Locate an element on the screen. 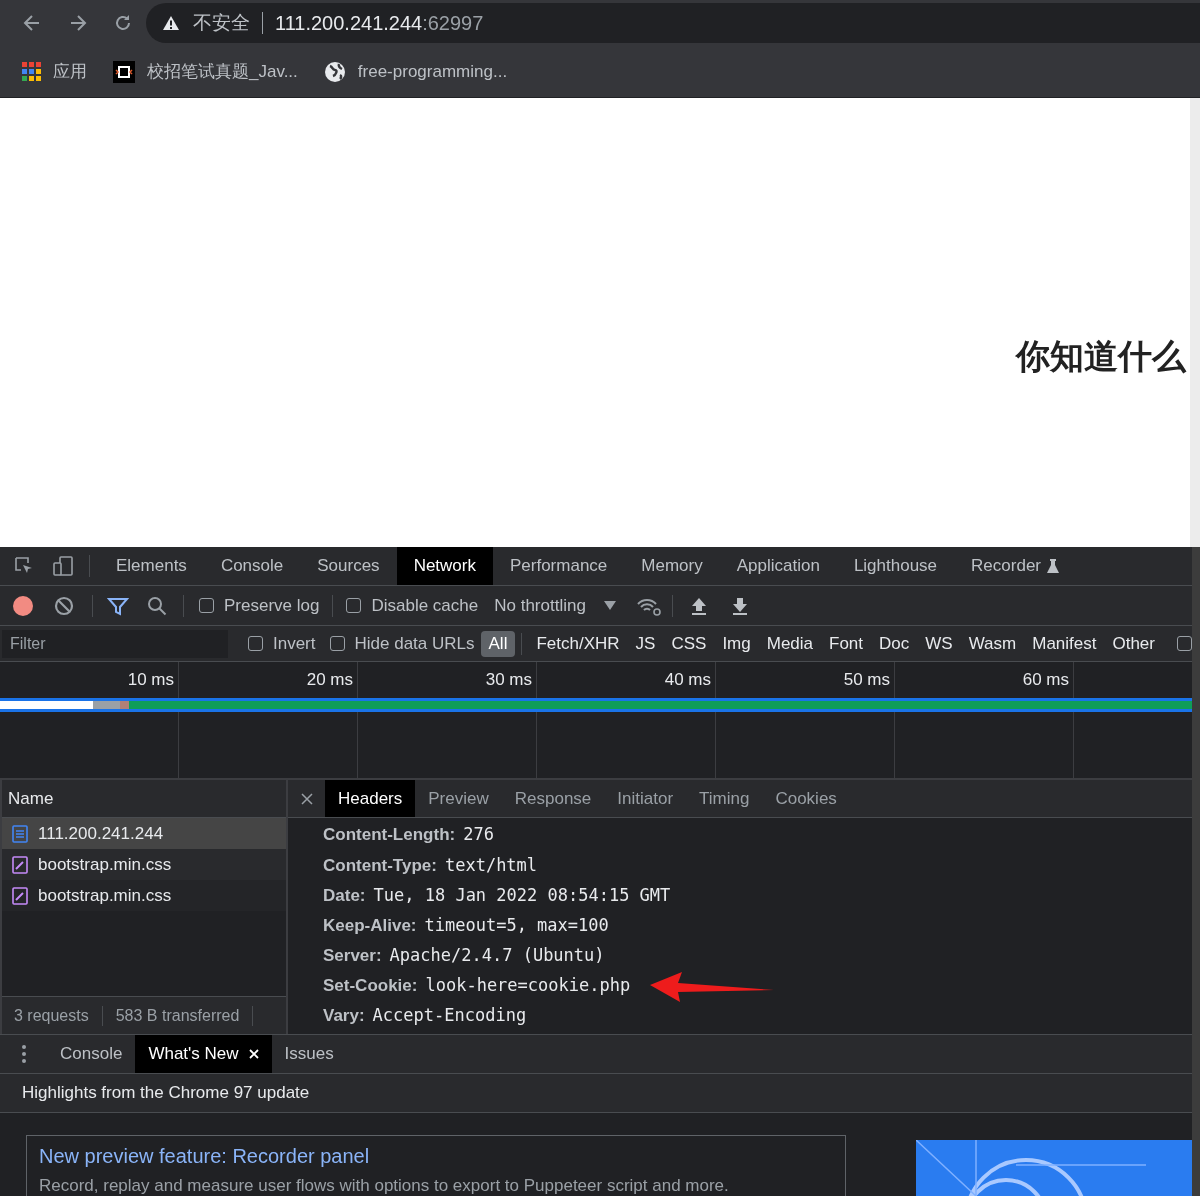 The image size is (1200, 1196). header-name: Content-Length: is located at coordinates (389, 835).